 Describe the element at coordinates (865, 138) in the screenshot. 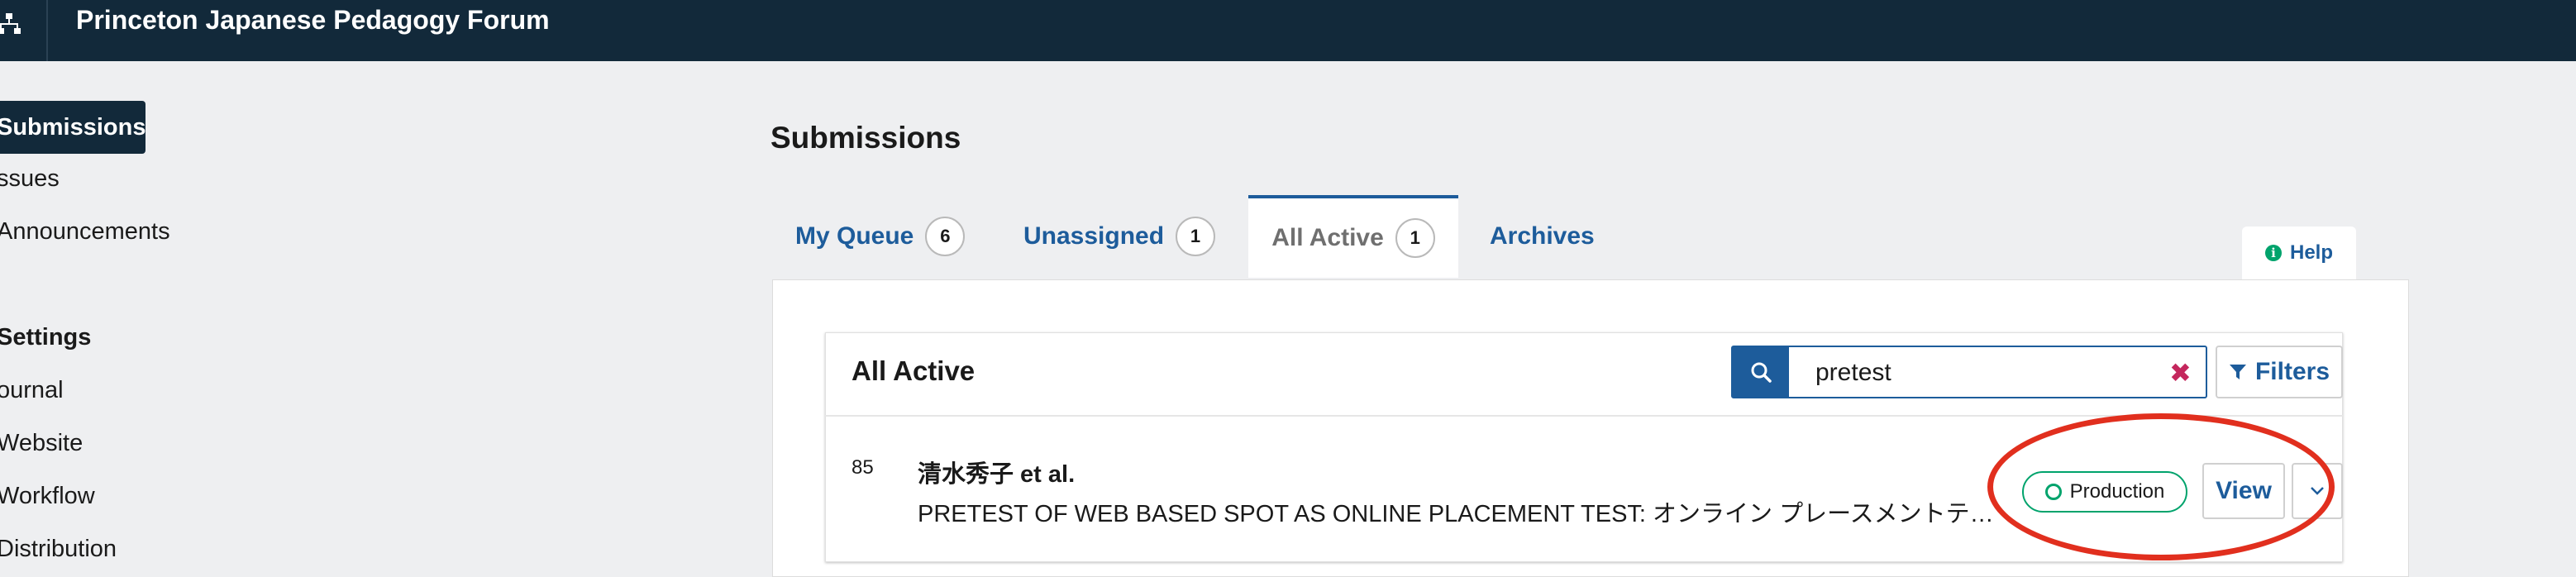

I see `page-title: Submissions` at that location.